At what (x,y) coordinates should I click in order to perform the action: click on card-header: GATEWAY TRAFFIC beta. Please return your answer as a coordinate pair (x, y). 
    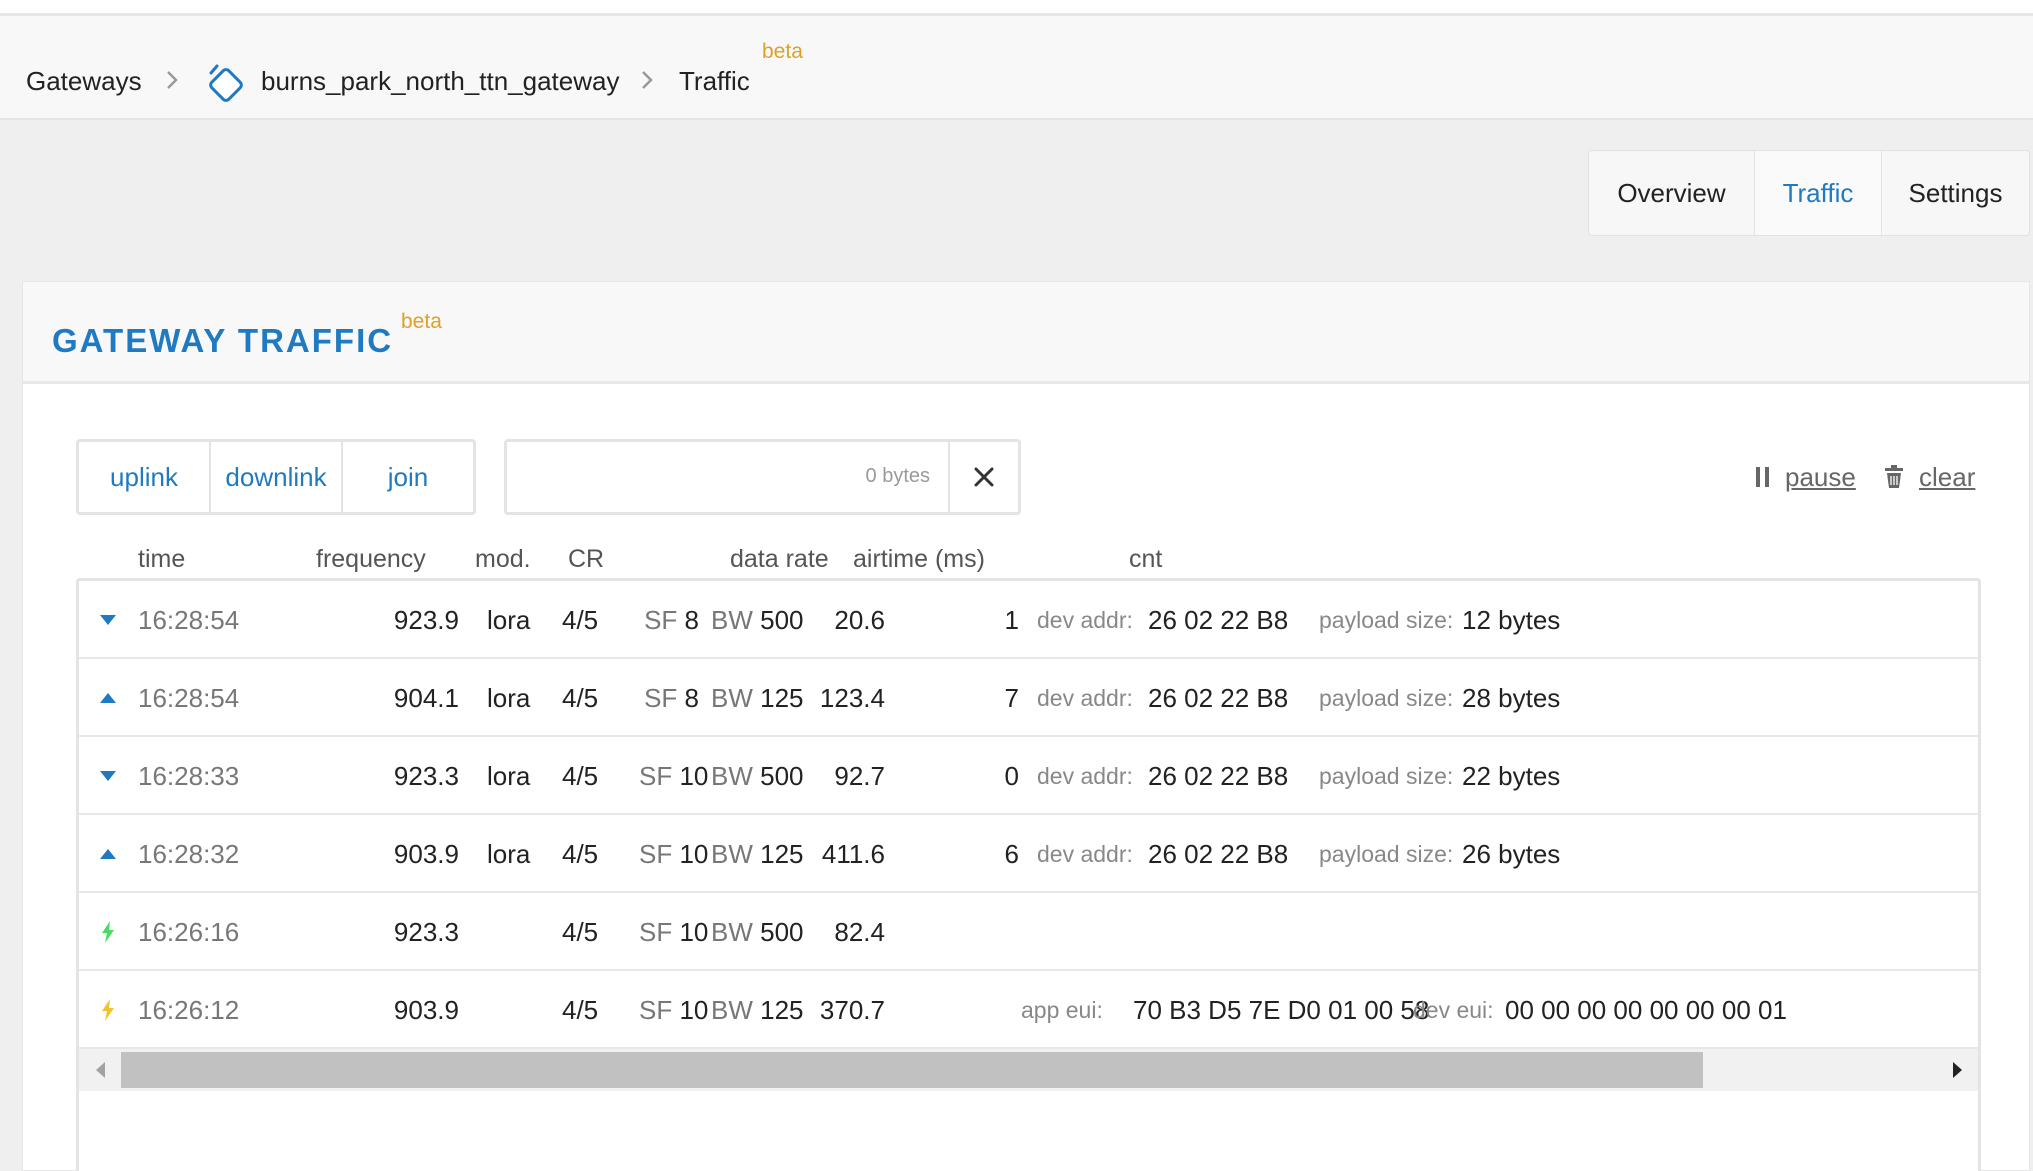
    Looking at the image, I should click on (1026, 333).